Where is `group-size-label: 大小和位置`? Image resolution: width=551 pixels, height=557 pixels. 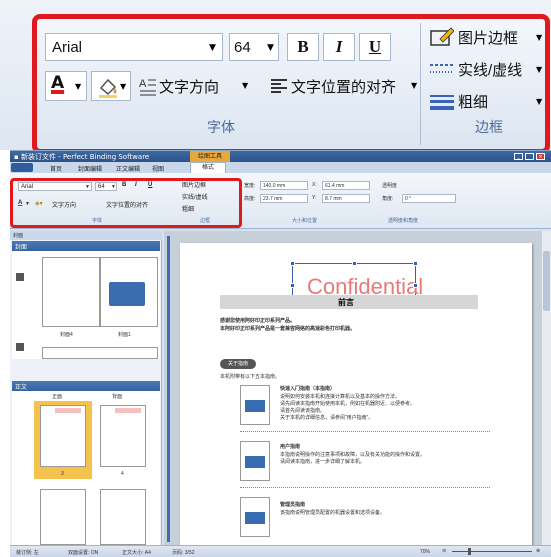
group-size-label: 大小和位置 is located at coordinates (305, 221).